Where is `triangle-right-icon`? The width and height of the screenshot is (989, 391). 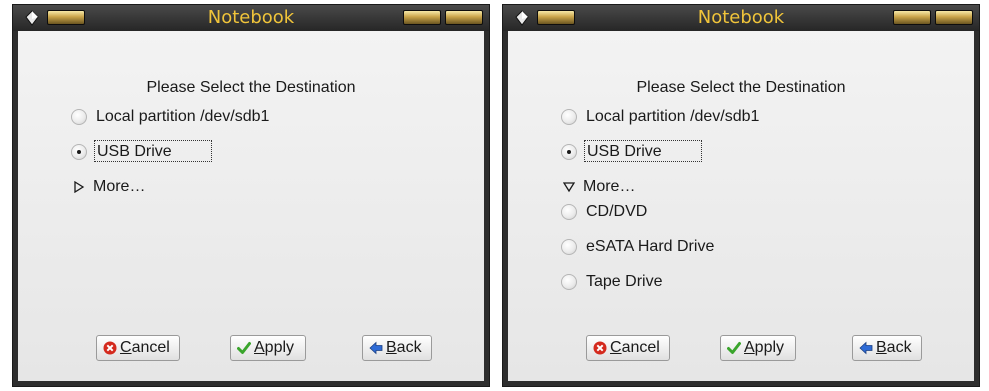
triangle-right-icon is located at coordinates (79, 187).